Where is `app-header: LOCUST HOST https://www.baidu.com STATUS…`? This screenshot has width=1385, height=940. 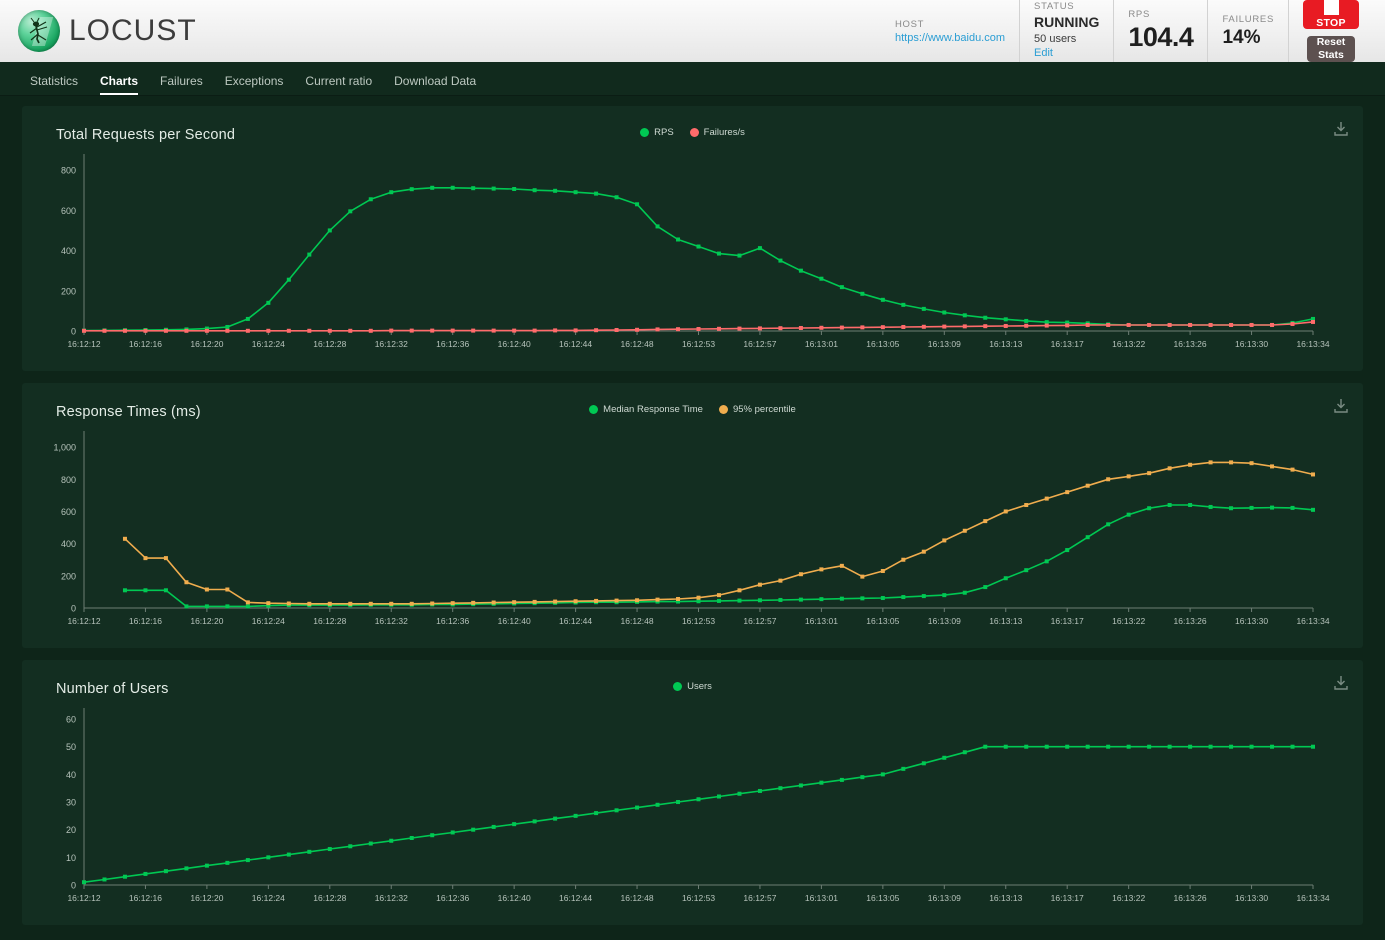
app-header: LOCUST HOST https://www.baidu.com STATUS… is located at coordinates (692, 31).